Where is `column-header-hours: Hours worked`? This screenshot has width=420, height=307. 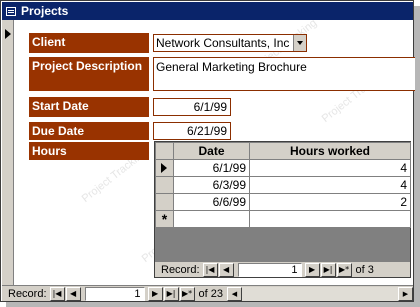 column-header-hours: Hours worked is located at coordinates (330, 151).